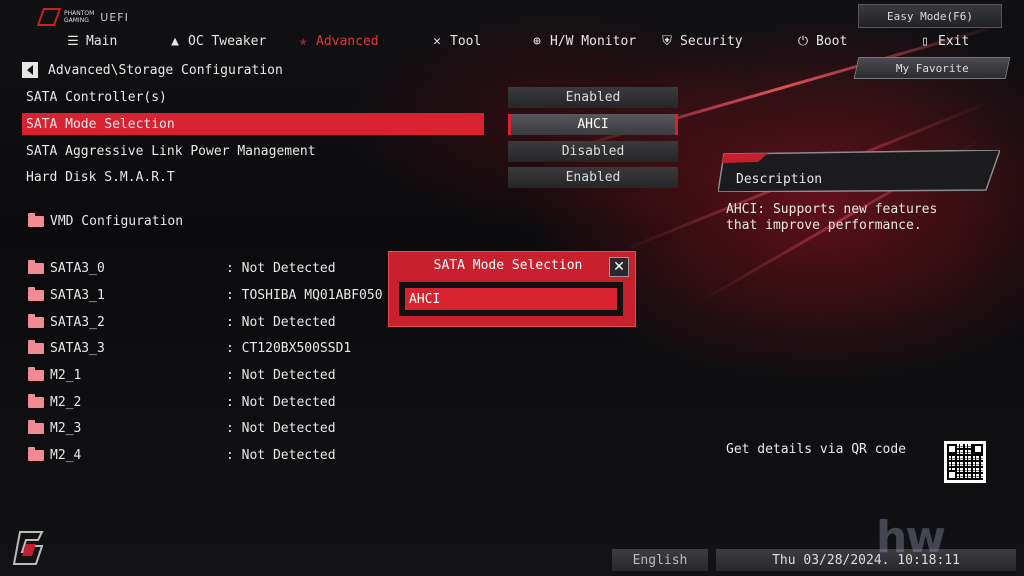 The image size is (1024, 576). Describe the element at coordinates (289, 348) in the screenshot. I see `device-value: : CT120BX500SSD1` at that location.